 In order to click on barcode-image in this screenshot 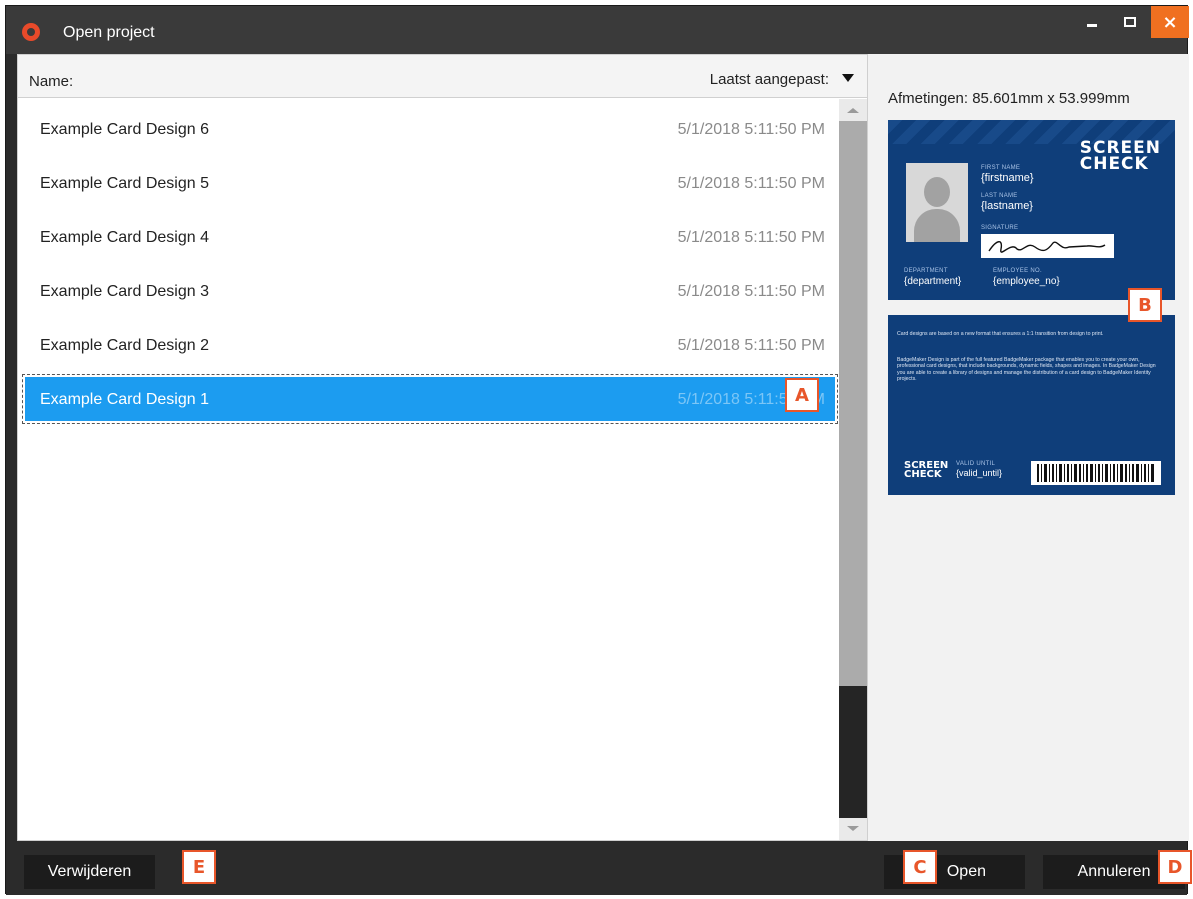, I will do `click(1096, 473)`.